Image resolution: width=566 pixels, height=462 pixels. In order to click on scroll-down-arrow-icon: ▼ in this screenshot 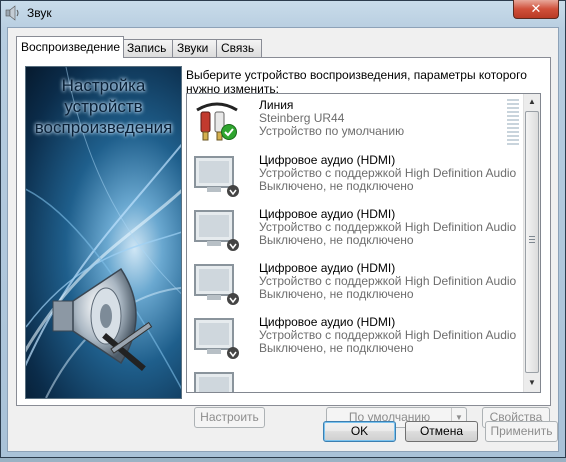, I will do `click(532, 383)`.